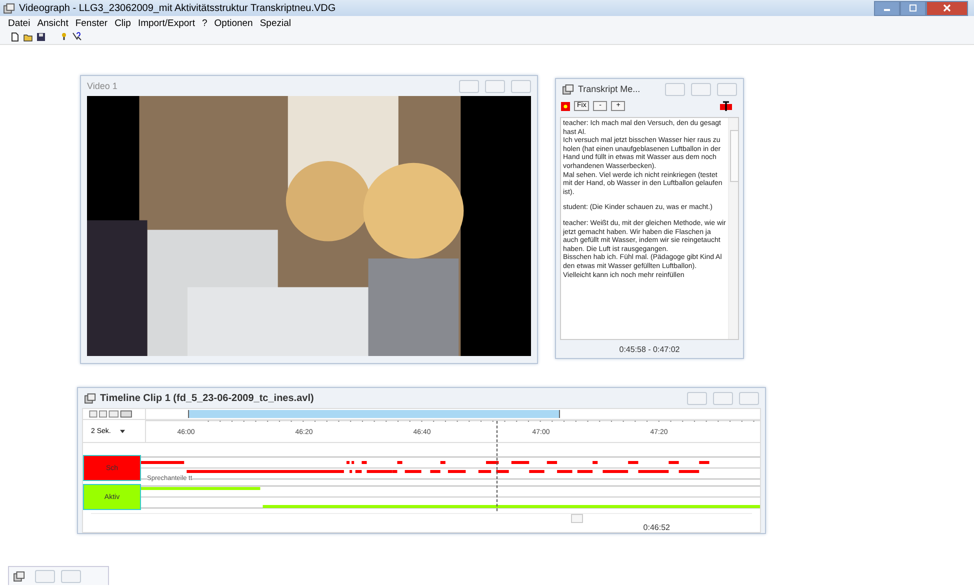 Image resolution: width=974 pixels, height=587 pixels. I want to click on maximize-button, so click(913, 8).